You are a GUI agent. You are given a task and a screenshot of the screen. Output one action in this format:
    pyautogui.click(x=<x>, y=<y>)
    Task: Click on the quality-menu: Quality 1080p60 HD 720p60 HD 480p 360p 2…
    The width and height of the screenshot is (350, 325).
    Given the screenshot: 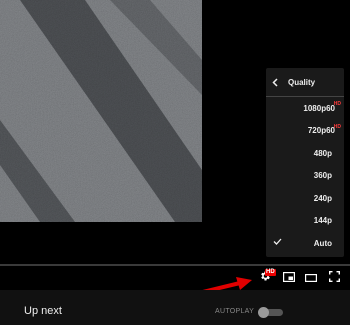 What is the action you would take?
    pyautogui.click(x=305, y=162)
    